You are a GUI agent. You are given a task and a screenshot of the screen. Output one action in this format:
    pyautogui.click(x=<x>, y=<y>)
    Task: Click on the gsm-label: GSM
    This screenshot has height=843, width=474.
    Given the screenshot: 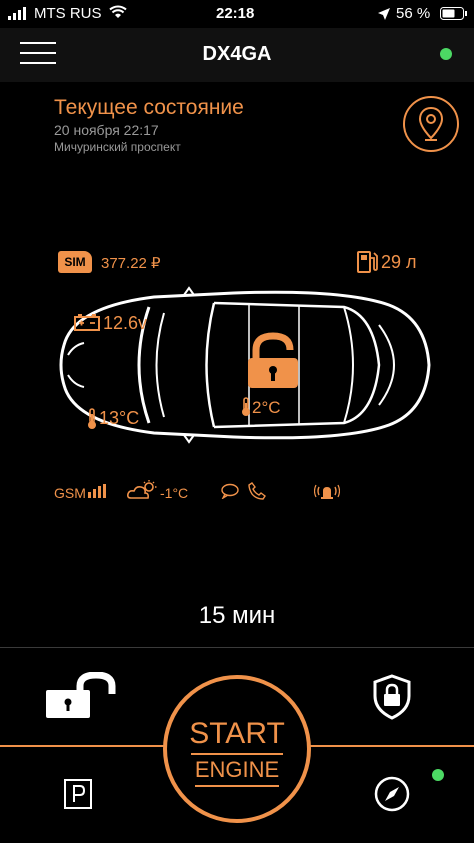 What is the action you would take?
    pyautogui.click(x=70, y=493)
    